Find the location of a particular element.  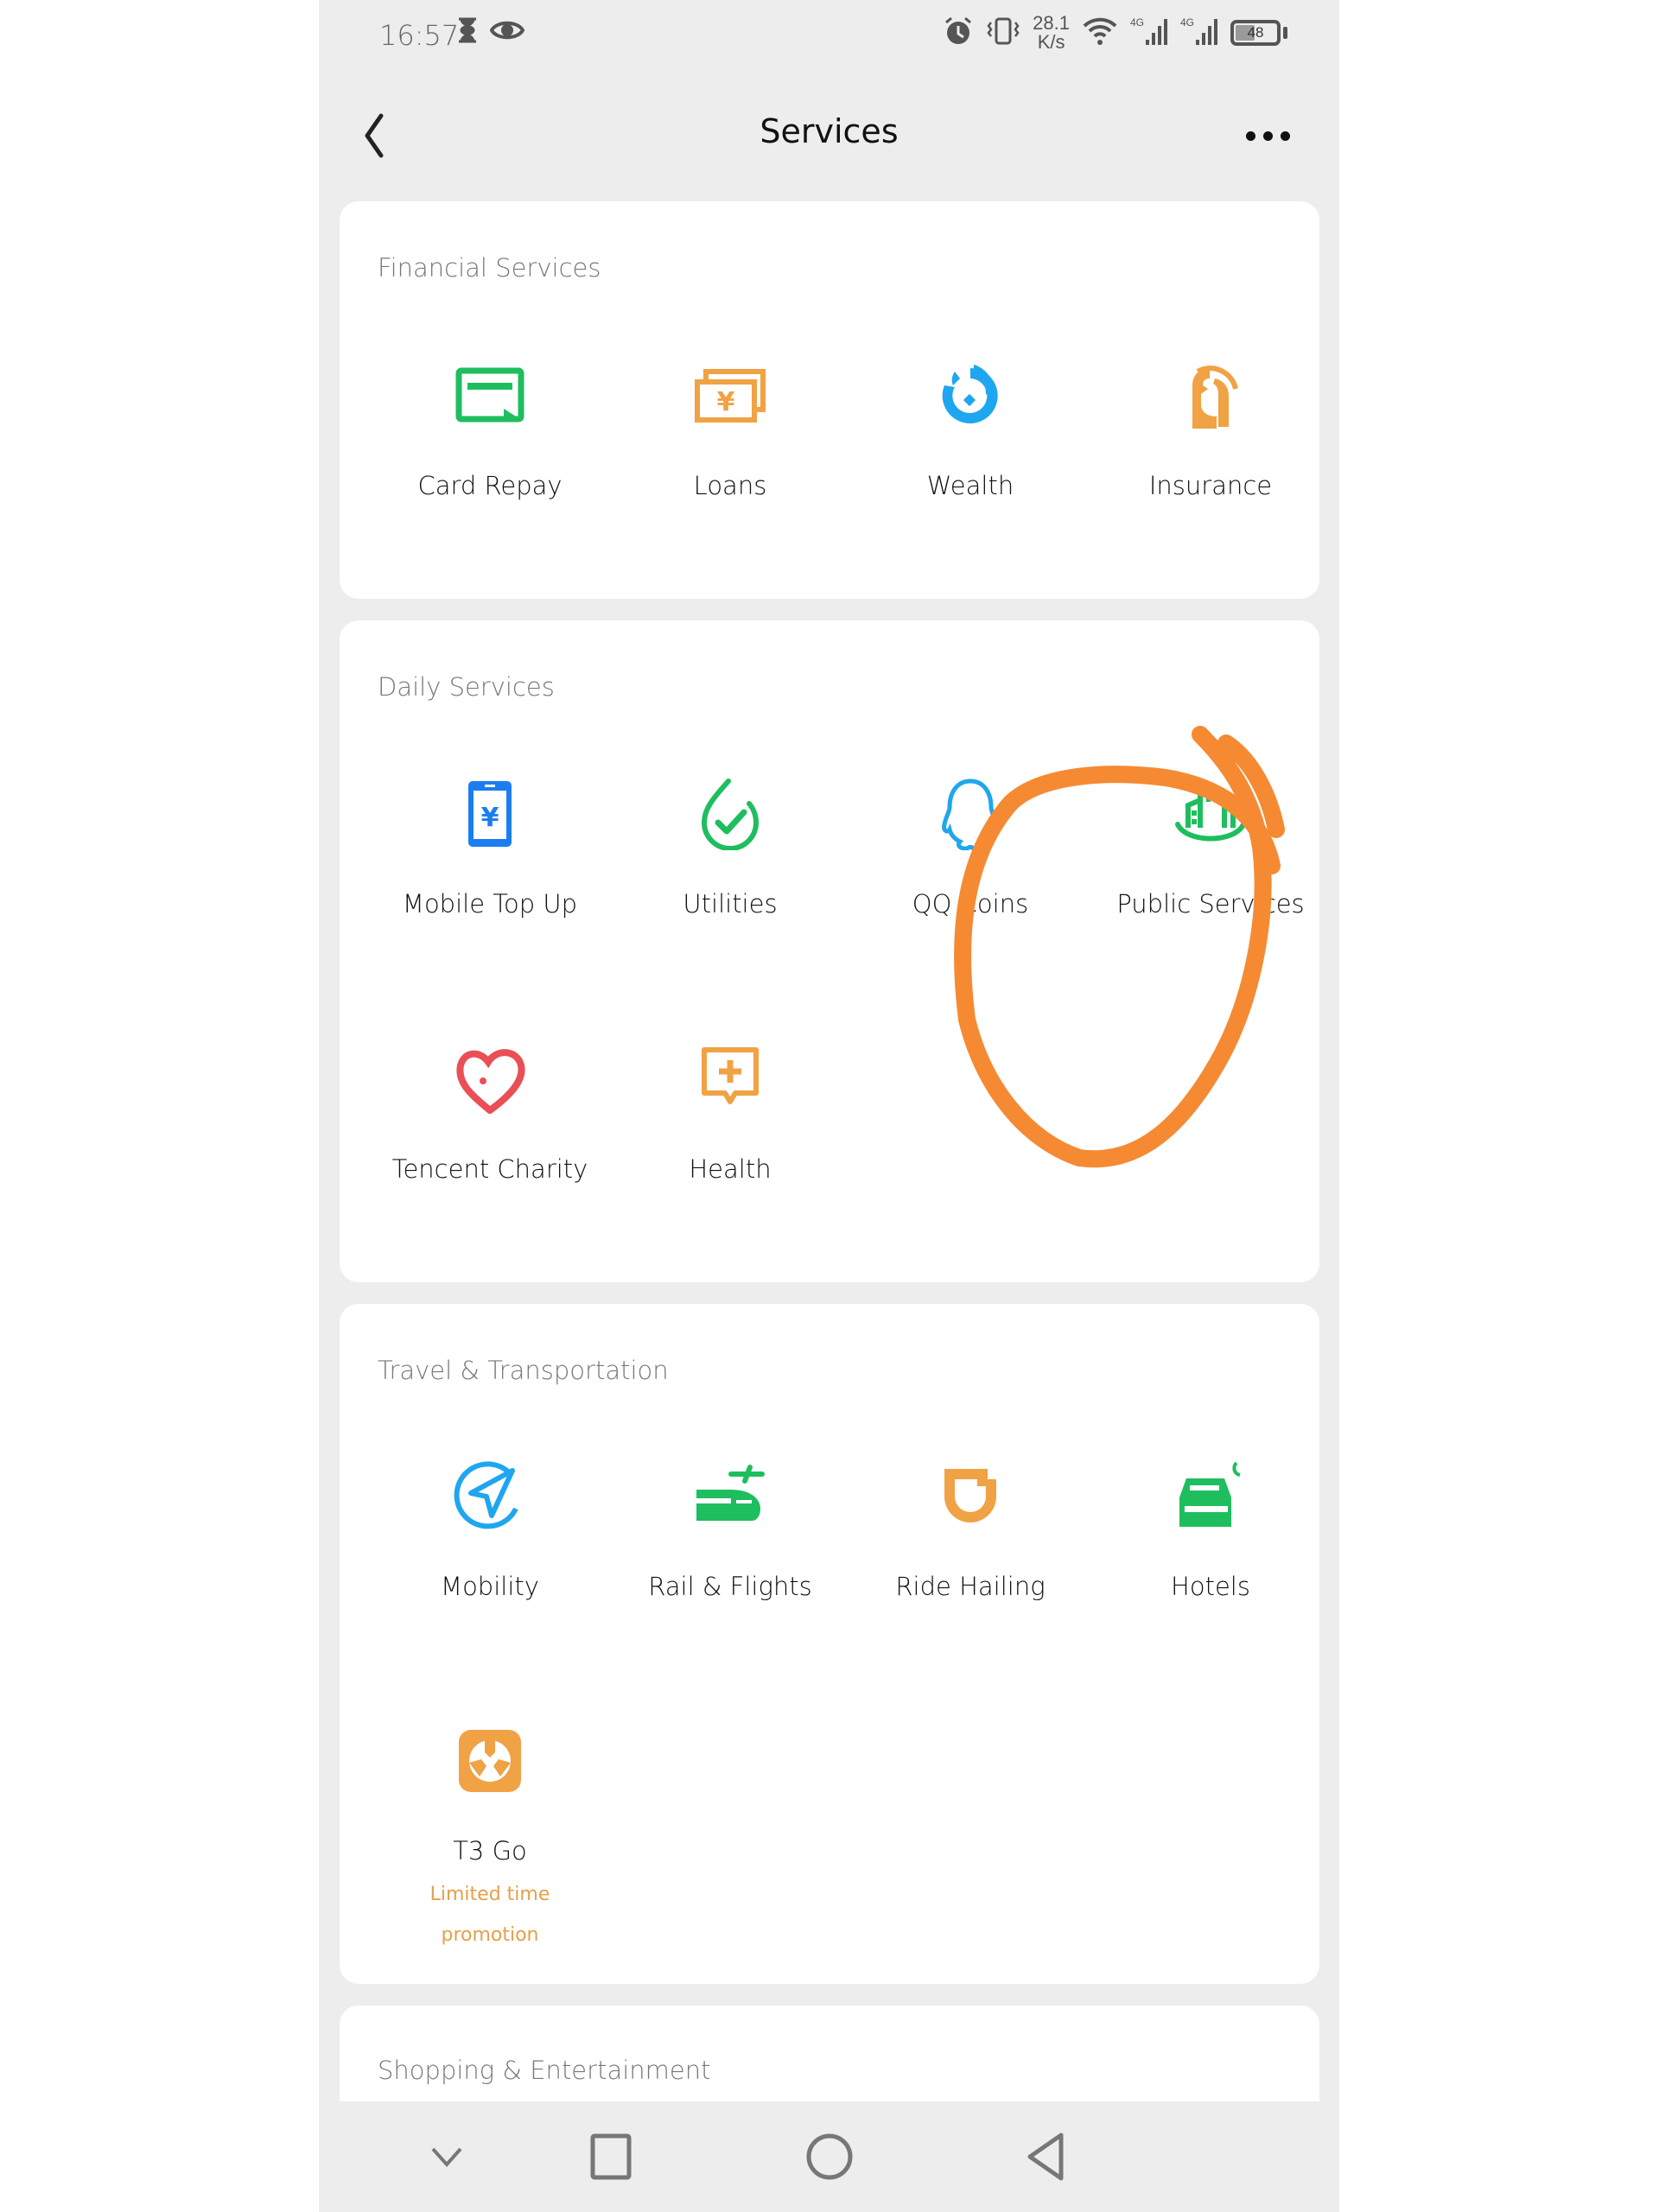

more-options-button is located at coordinates (1276, 136).